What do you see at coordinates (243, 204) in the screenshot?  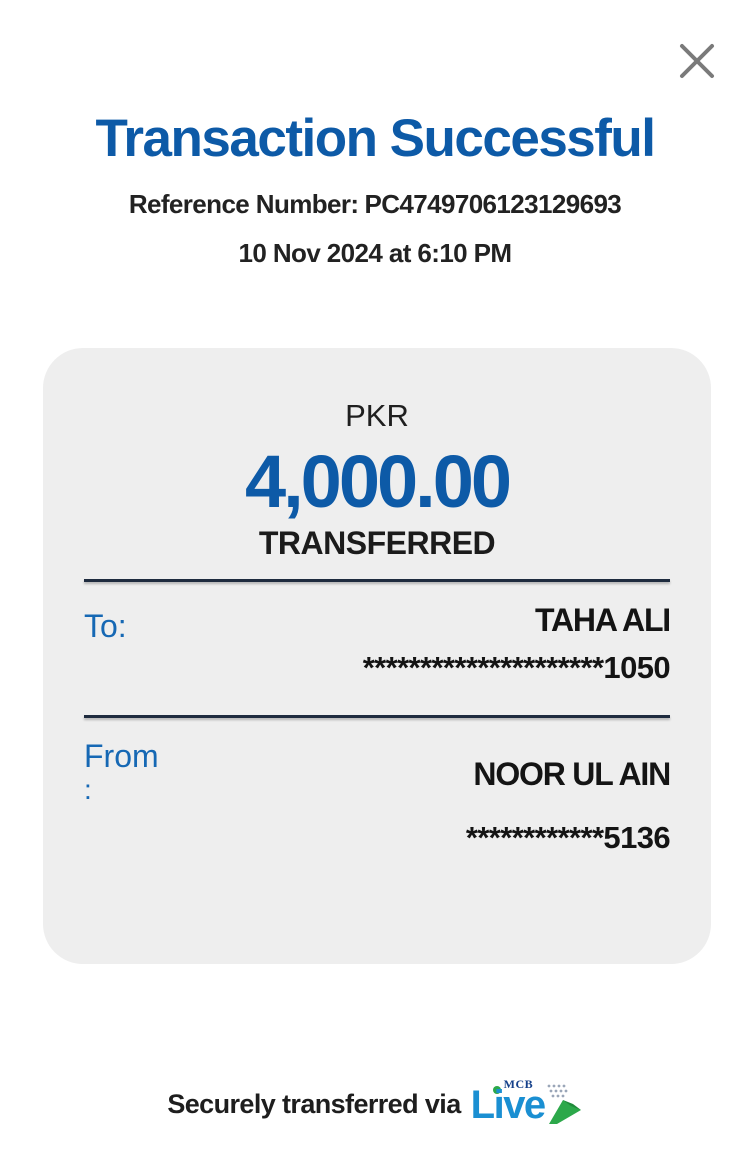 I see `reference-label: Reference Number:` at bounding box center [243, 204].